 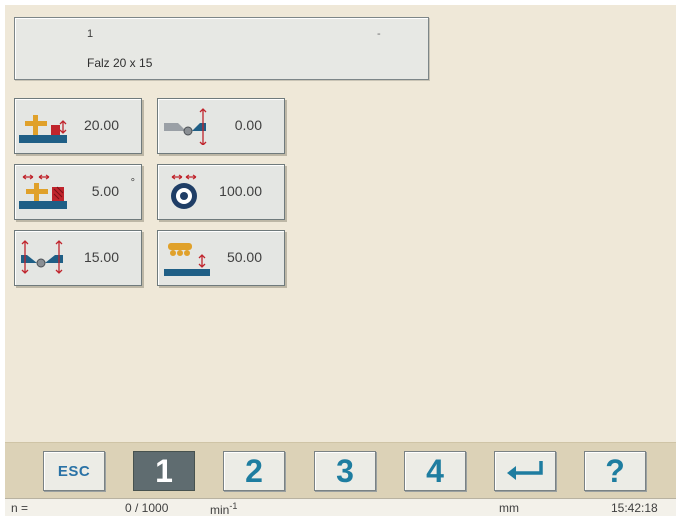 I want to click on enter-button, so click(x=525, y=471).